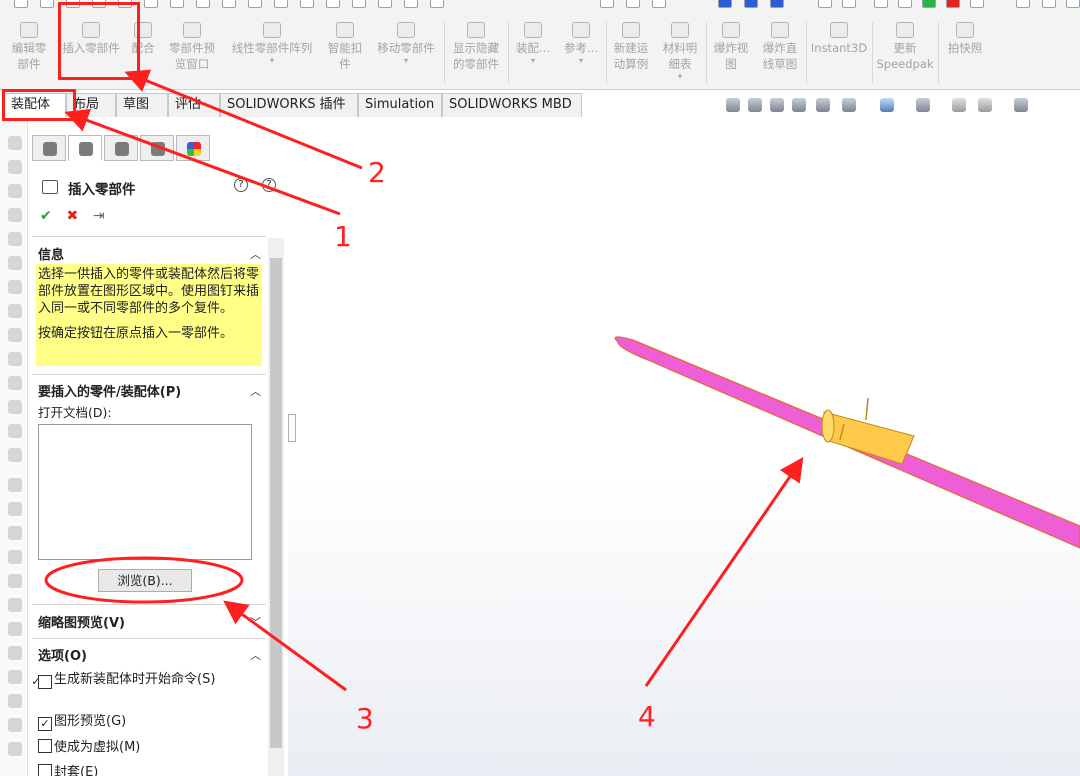 This screenshot has width=1080, height=776. Describe the element at coordinates (923, 105) in the screenshot. I see `hide-show-items-icon` at that location.